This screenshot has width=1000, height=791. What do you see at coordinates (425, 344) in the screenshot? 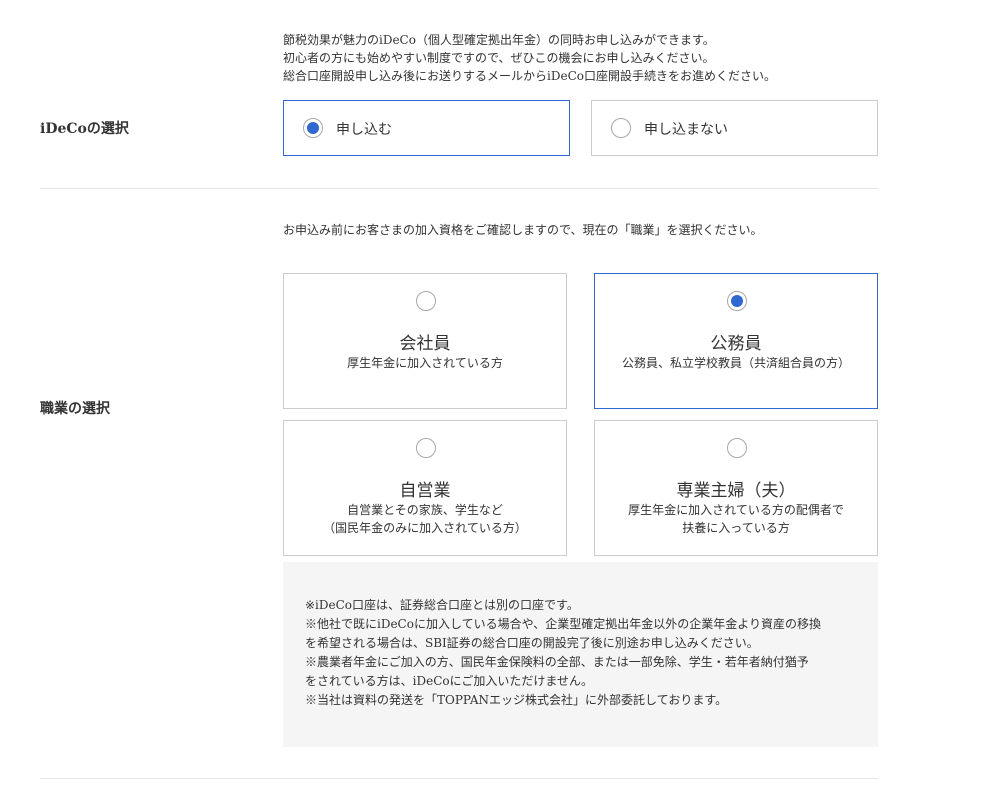
I see `occupation-option-title: 会社員` at bounding box center [425, 344].